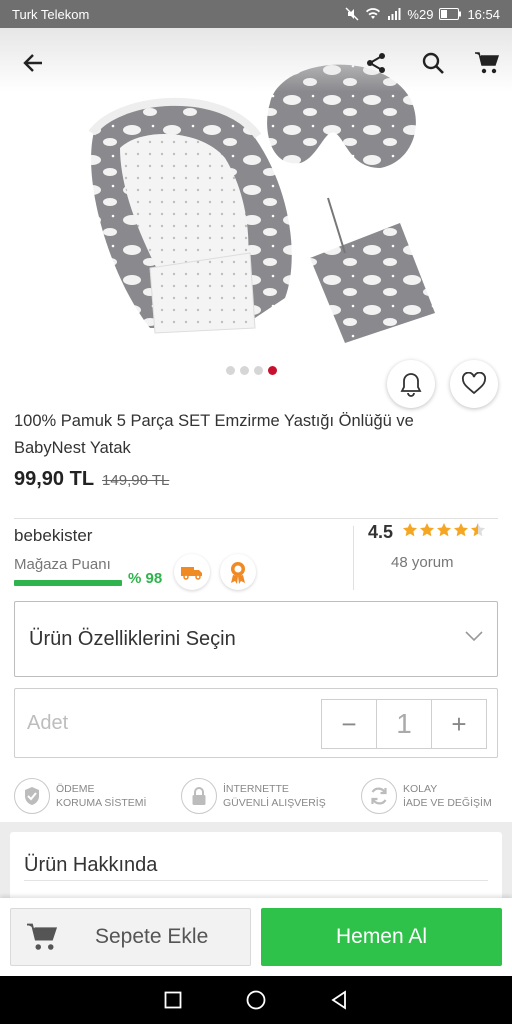 Image resolution: width=512 pixels, height=1024 pixels. Describe the element at coordinates (54, 479) in the screenshot. I see `current-price: 99,90 TL` at that location.